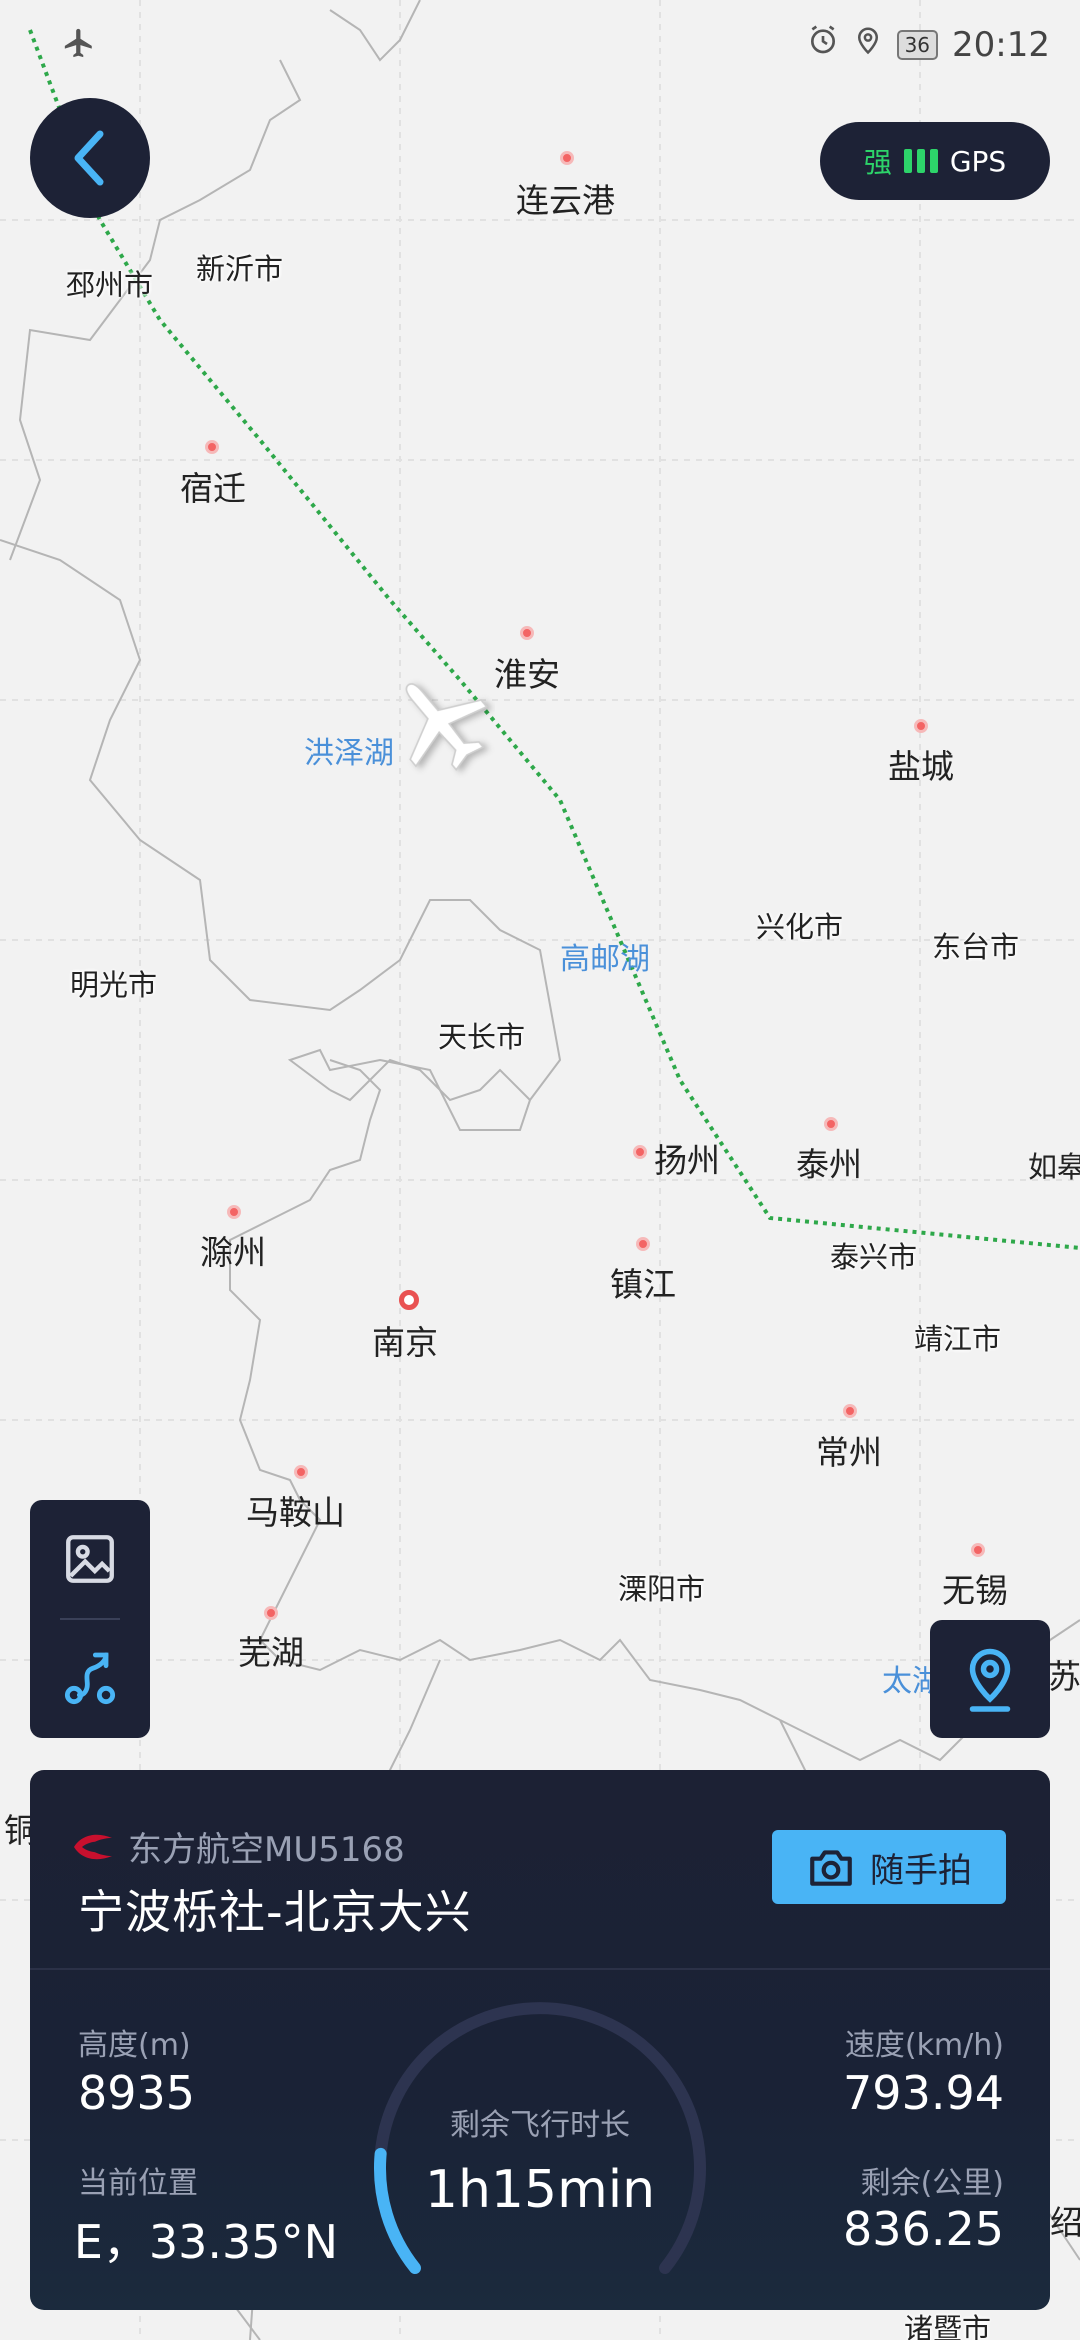 The image size is (1080, 2340). What do you see at coordinates (921, 1870) in the screenshot?
I see `snapshot-label: 随手拍` at bounding box center [921, 1870].